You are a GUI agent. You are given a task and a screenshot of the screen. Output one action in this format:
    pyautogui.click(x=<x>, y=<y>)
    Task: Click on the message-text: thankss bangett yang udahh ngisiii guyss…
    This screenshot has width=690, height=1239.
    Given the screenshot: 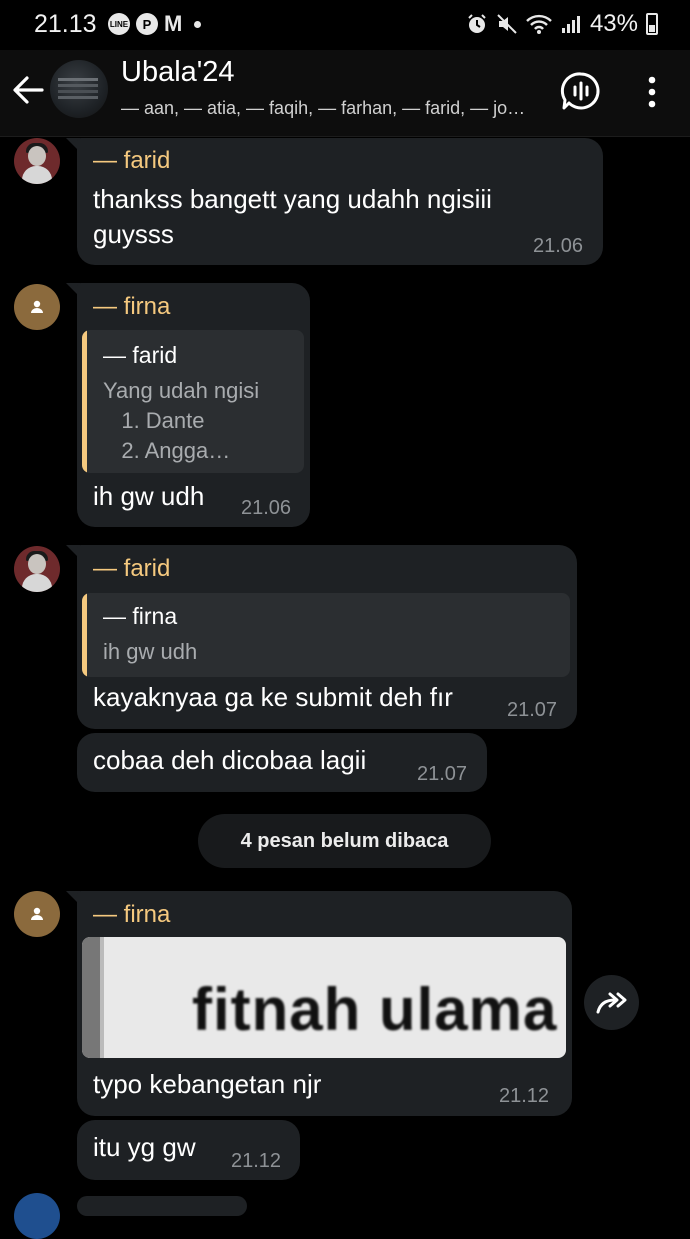 What is the action you would take?
    pyautogui.click(x=292, y=216)
    